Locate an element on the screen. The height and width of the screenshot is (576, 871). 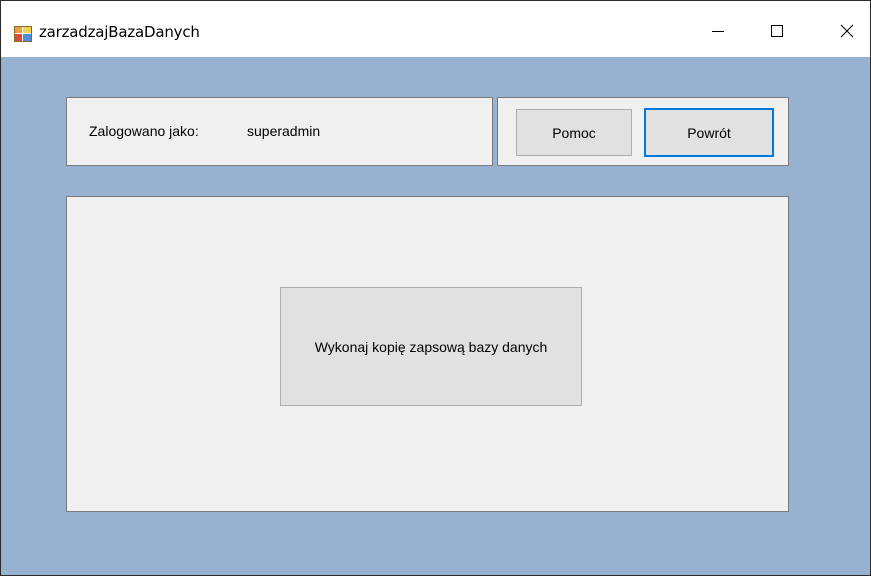
help-button: Pomoc is located at coordinates (574, 132).